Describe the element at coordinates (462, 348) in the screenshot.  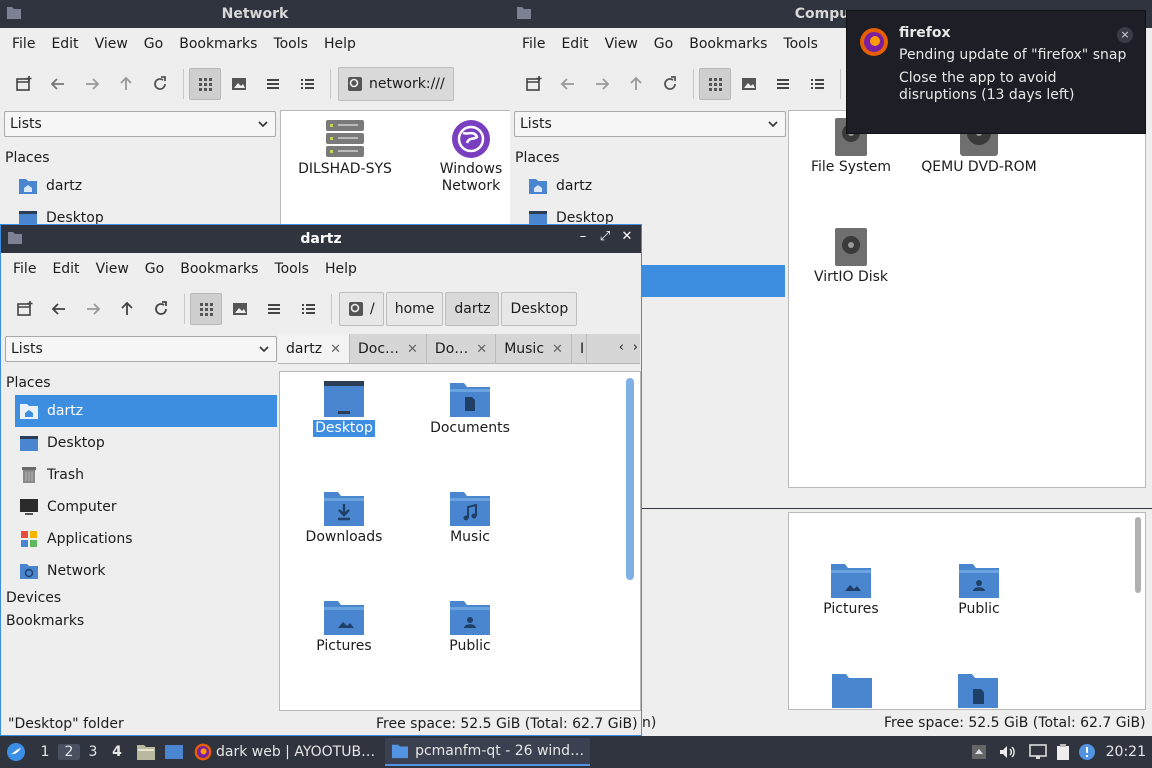
I see `tab-downloads: Do… ✕` at that location.